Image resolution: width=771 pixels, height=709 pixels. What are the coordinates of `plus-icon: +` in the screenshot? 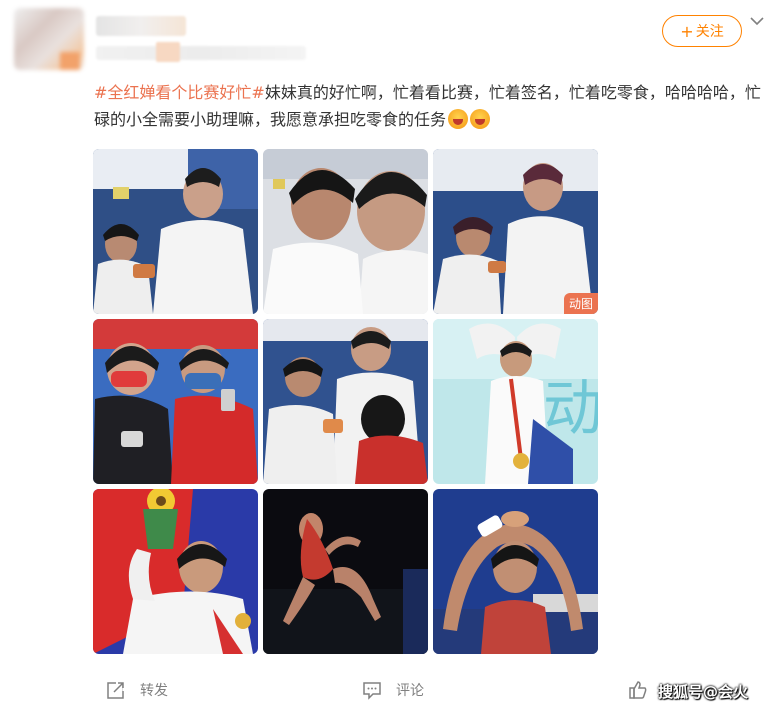 It's located at (687, 31).